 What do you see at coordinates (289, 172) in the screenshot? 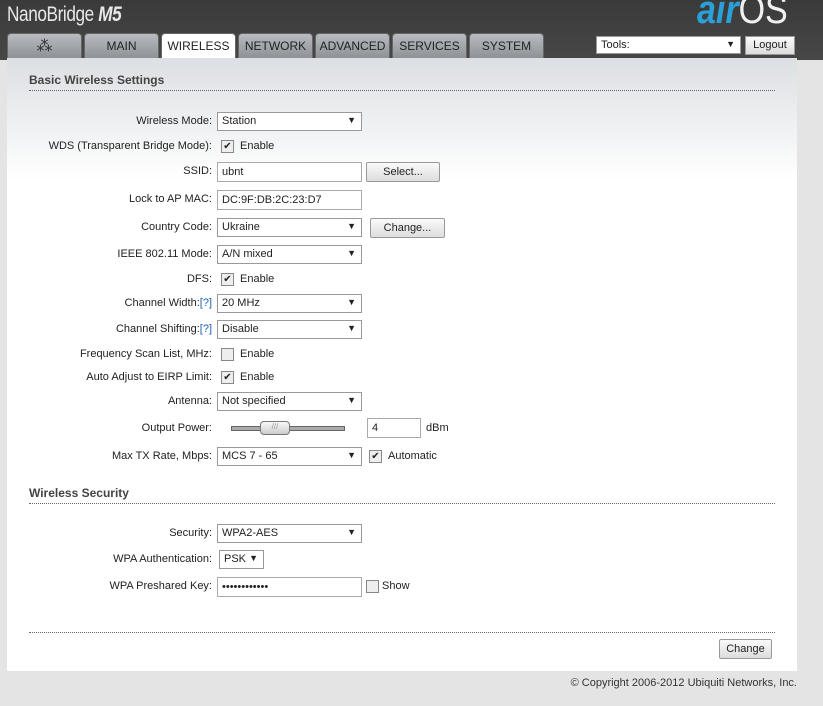
I see `ssid-input: ubnt` at bounding box center [289, 172].